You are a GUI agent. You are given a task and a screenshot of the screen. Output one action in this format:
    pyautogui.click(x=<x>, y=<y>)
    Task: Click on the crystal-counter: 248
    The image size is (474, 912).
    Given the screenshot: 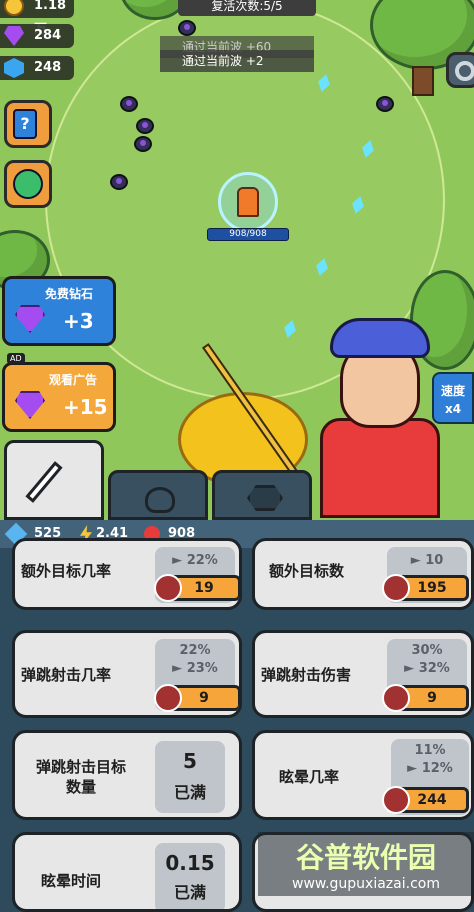 What is the action you would take?
    pyautogui.click(x=37, y=68)
    